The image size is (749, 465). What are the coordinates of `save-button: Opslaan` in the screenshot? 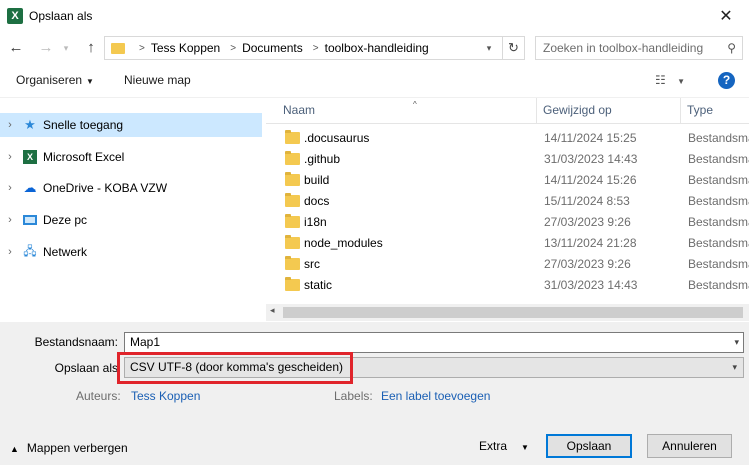 It's located at (589, 446).